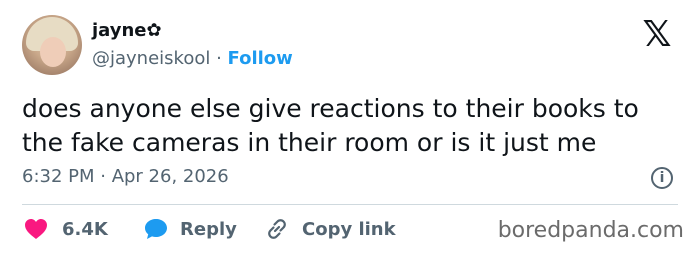  What do you see at coordinates (36, 229) in the screenshot?
I see `heart-icon` at bounding box center [36, 229].